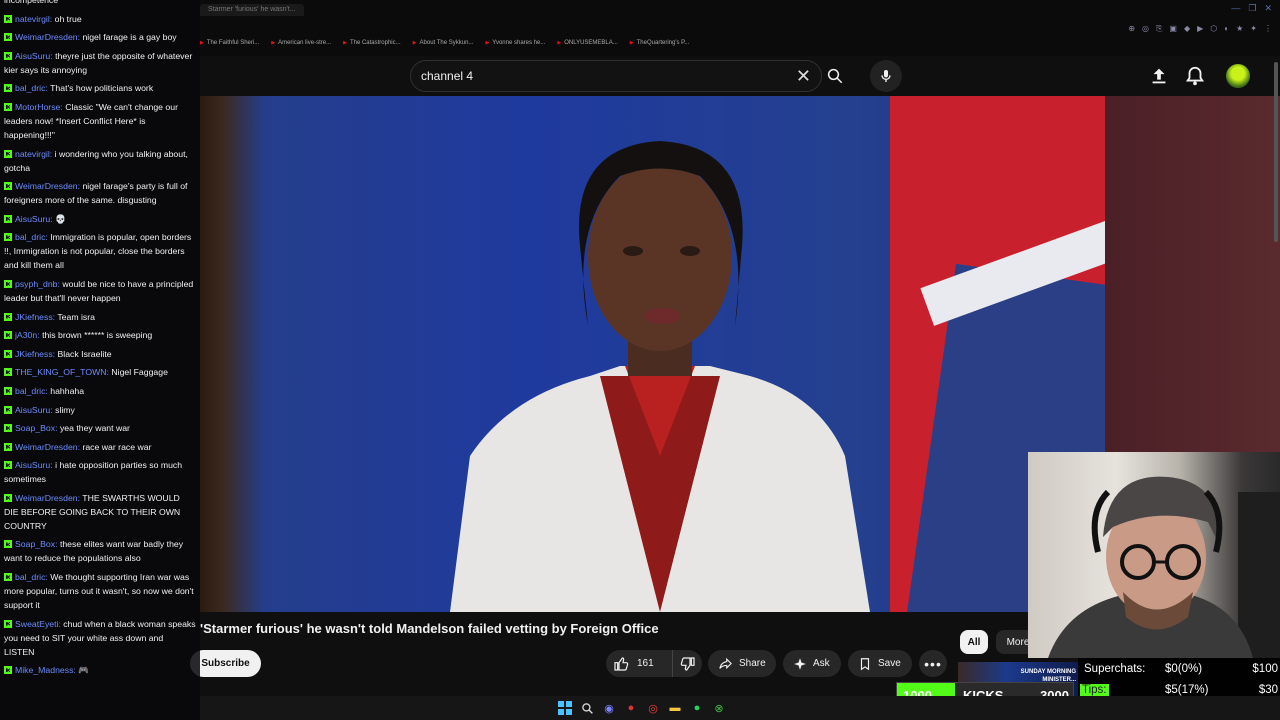 This screenshot has height=720, width=1280. Describe the element at coordinates (447, 76) in the screenshot. I see `search-input: channel 4` at that location.